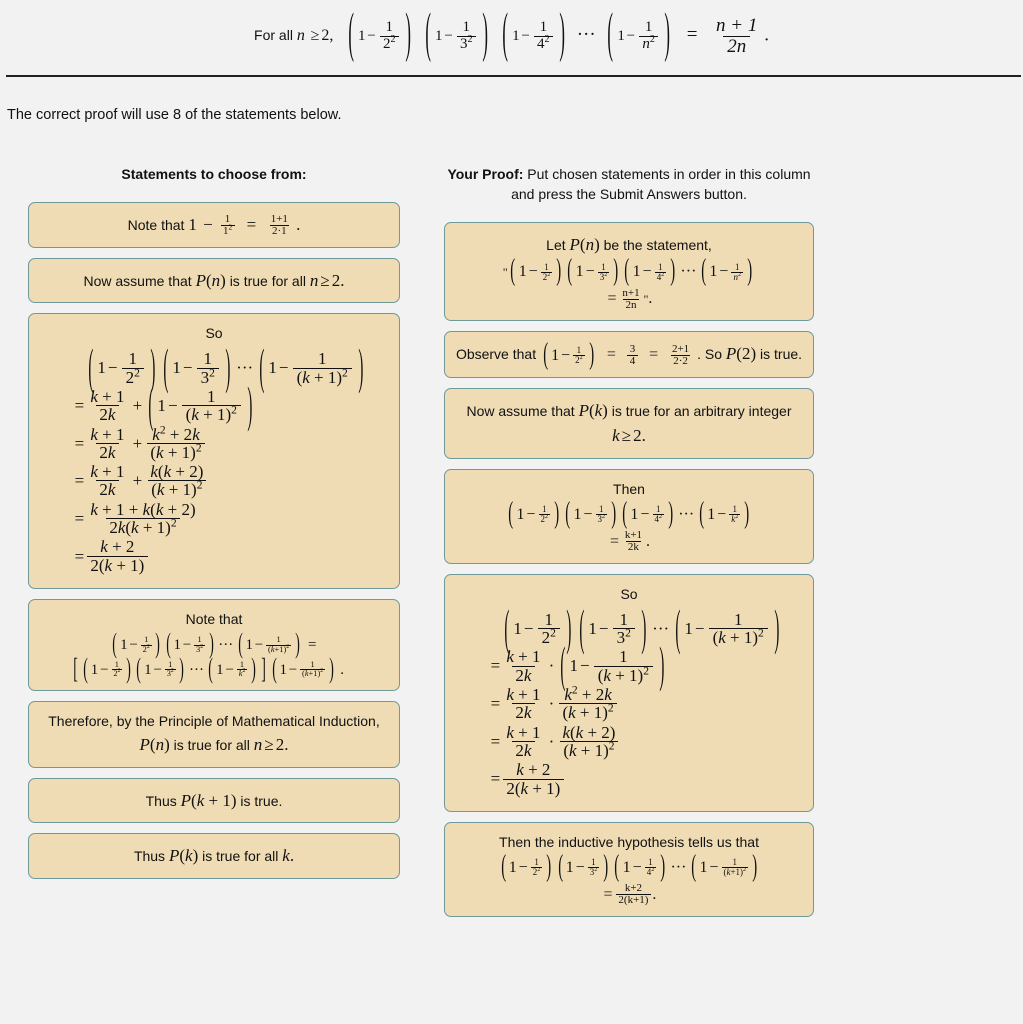  Describe the element at coordinates (279, 219) in the screenshot. I see `frac2-numerator: 1+1` at that location.